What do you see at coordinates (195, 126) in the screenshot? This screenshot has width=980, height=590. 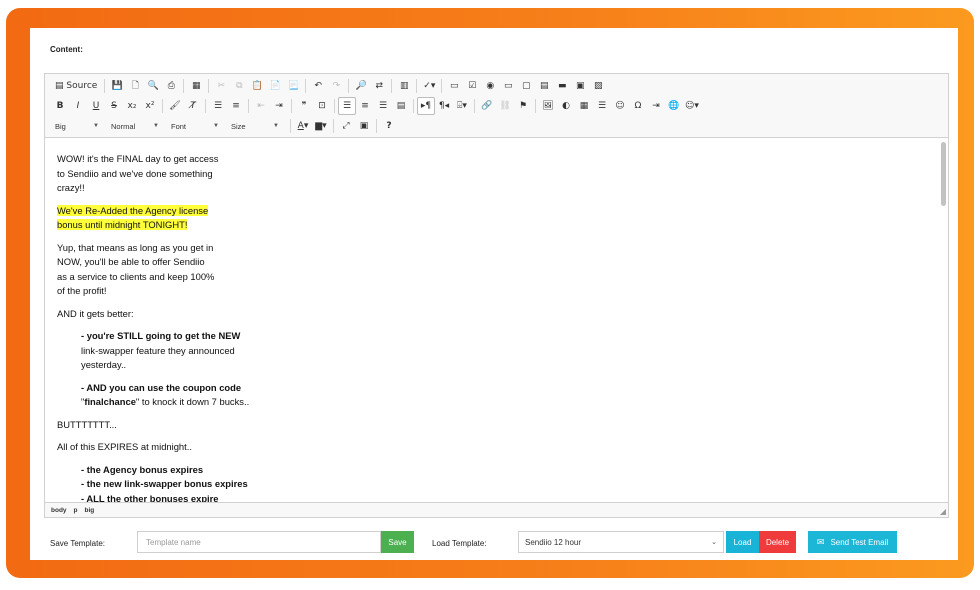 I see `font-combo: Font ▼` at bounding box center [195, 126].